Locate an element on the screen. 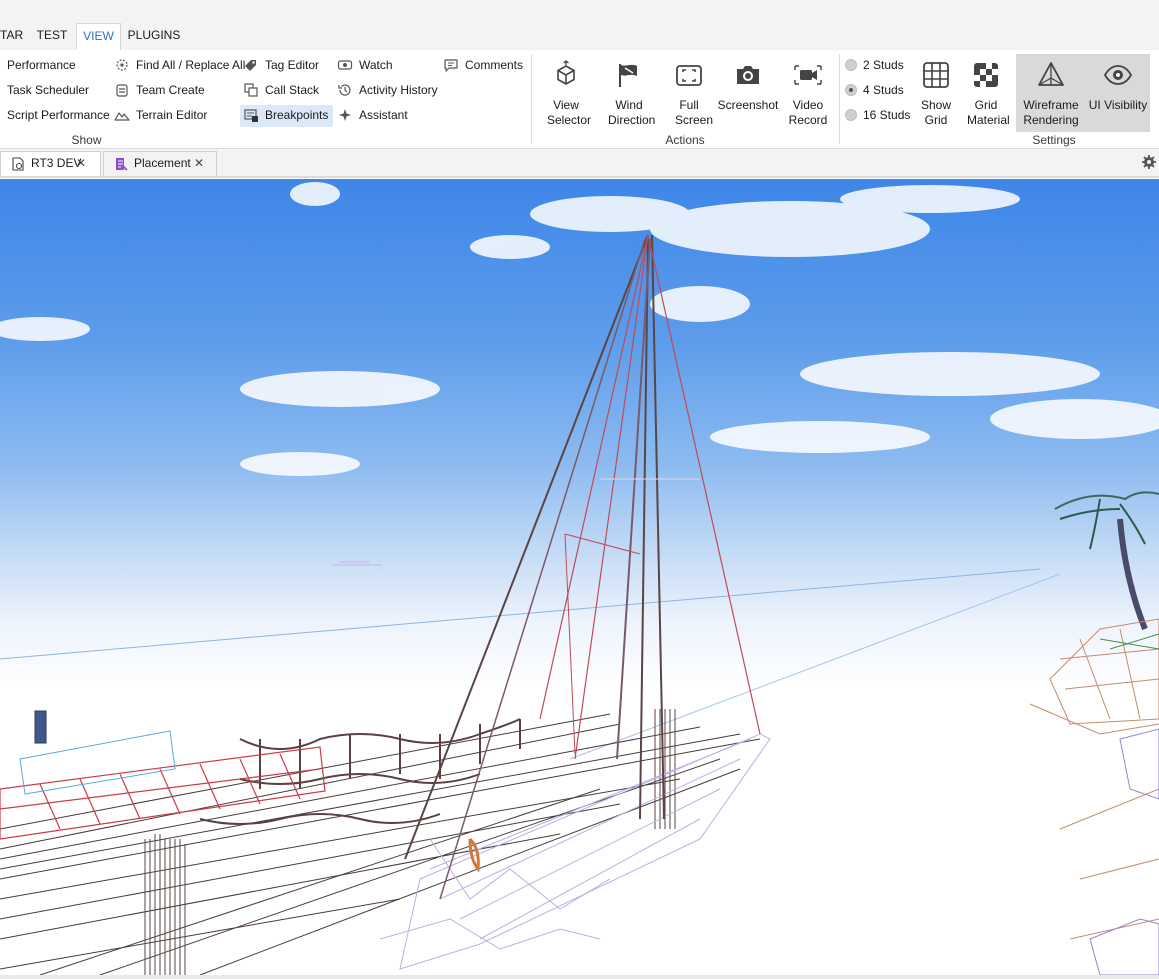  palm-tree-wireframe is located at coordinates (1106, 561).